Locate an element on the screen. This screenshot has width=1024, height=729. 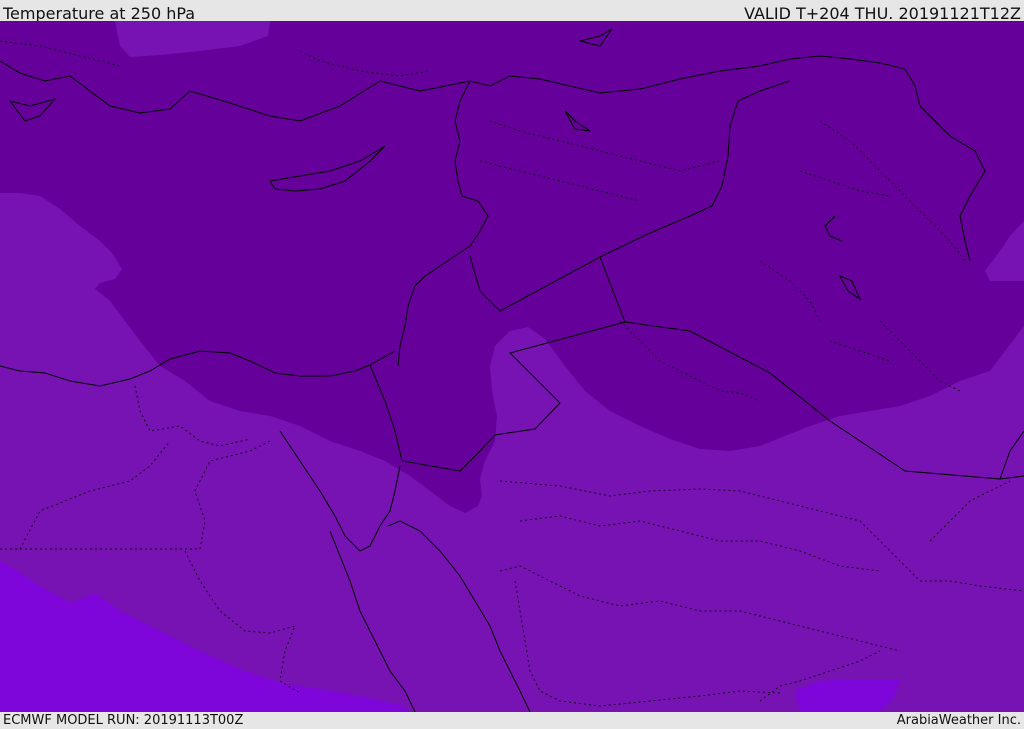
credit: ArabiaWeather Inc. is located at coordinates (958, 720).